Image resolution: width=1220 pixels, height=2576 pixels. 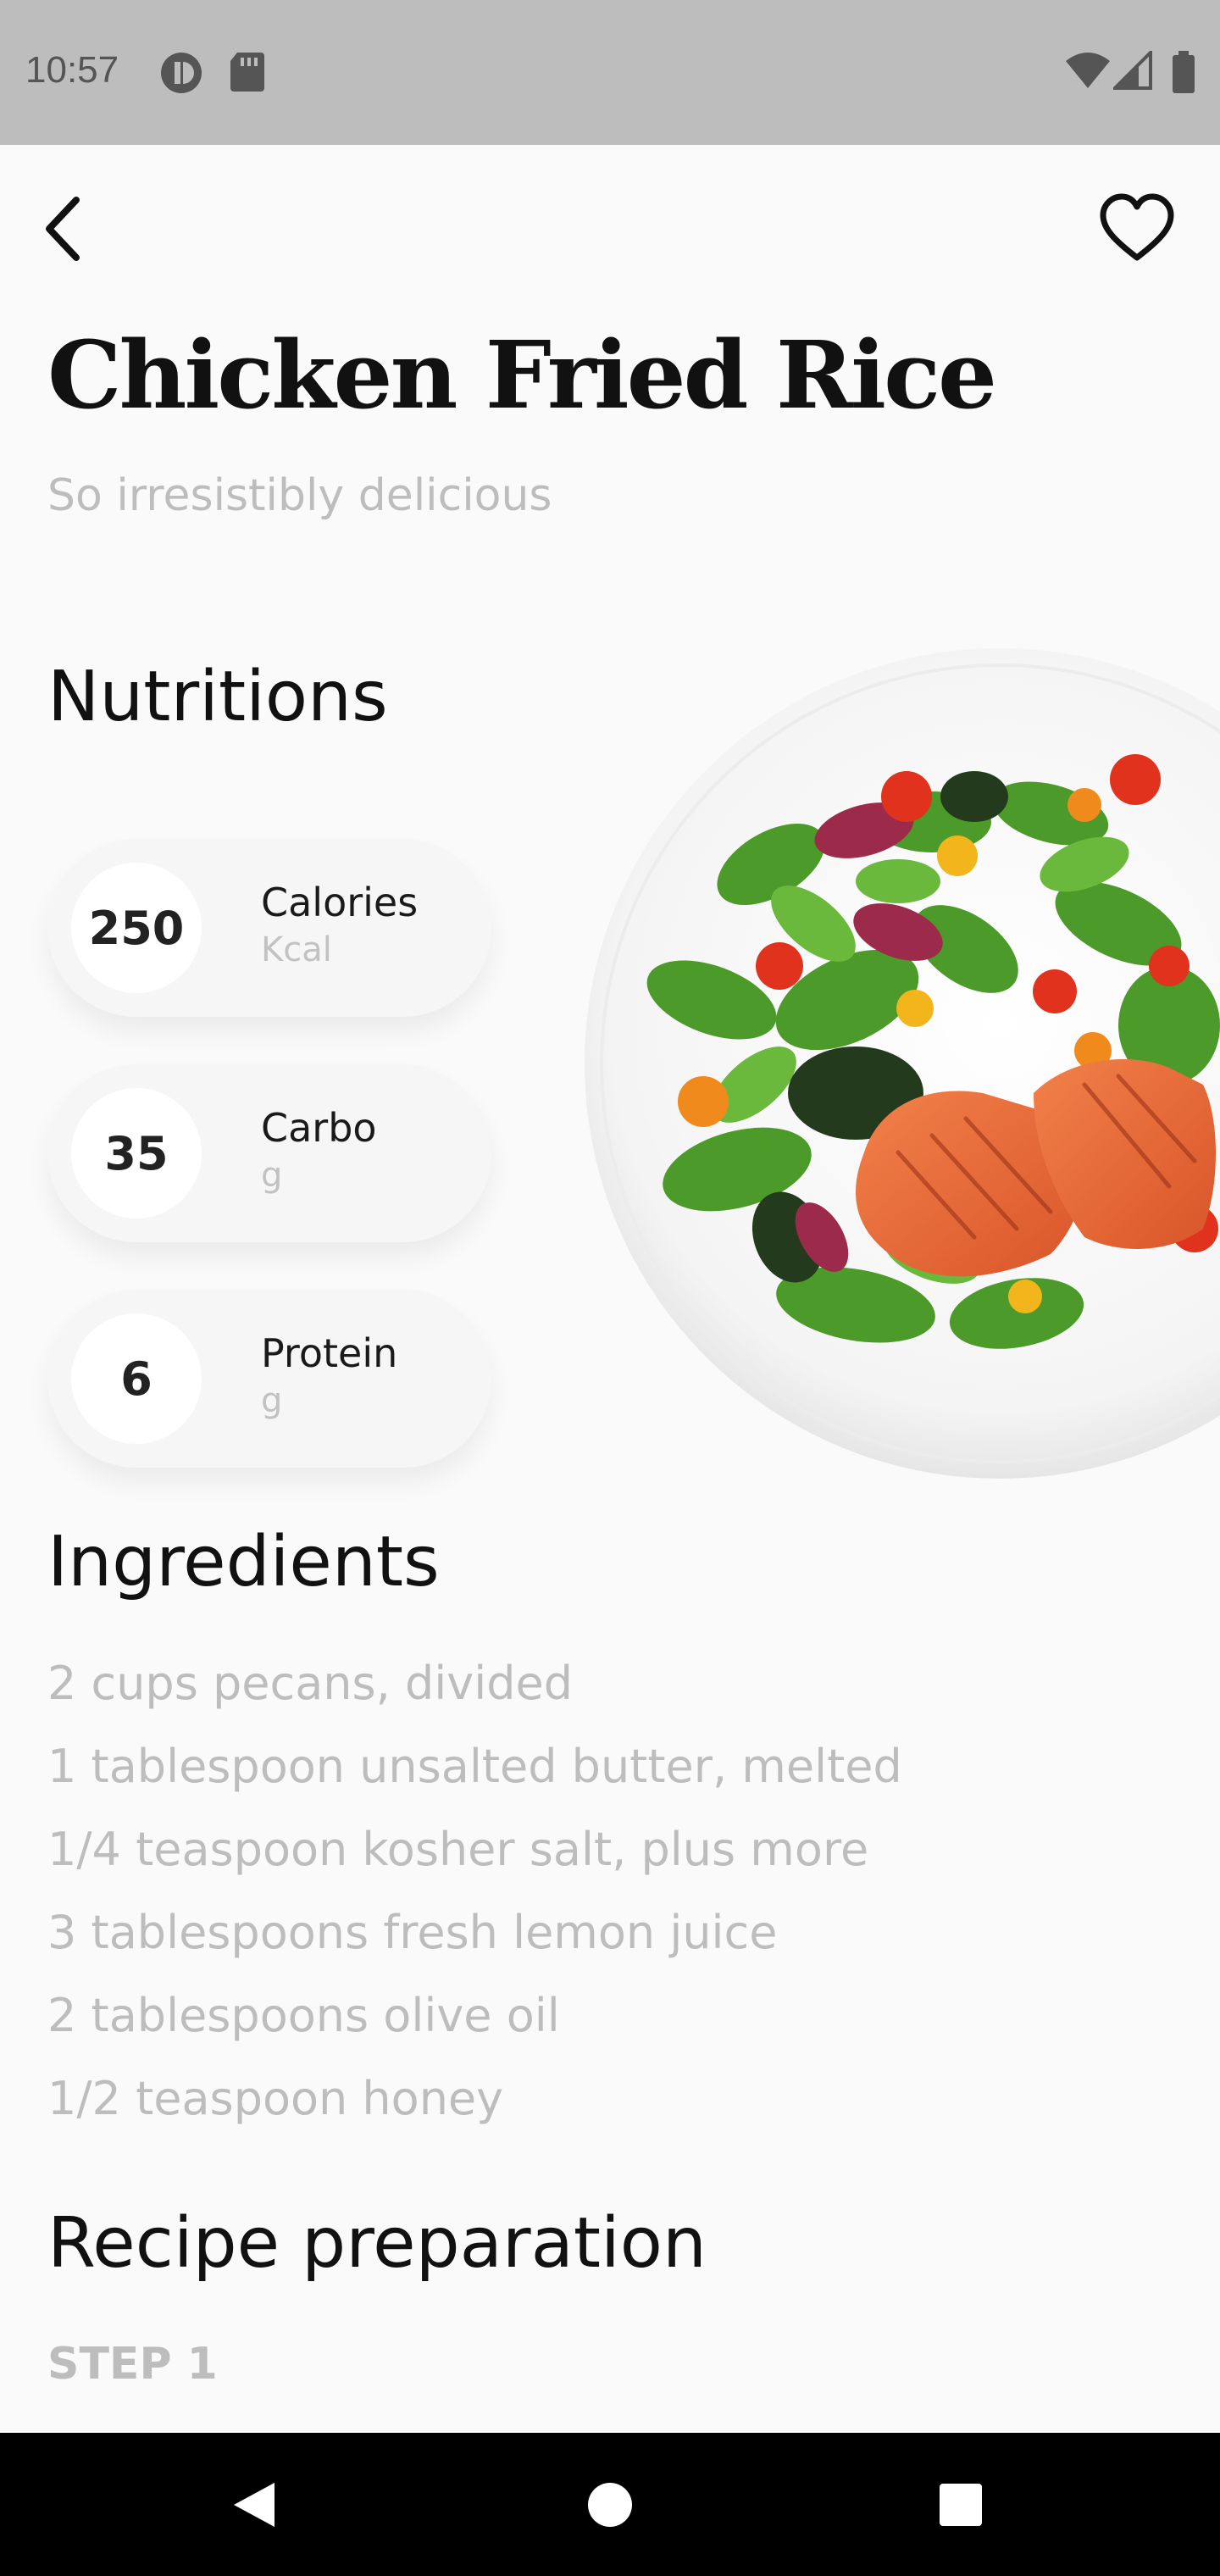 I want to click on home-circle-icon, so click(x=610, y=2504).